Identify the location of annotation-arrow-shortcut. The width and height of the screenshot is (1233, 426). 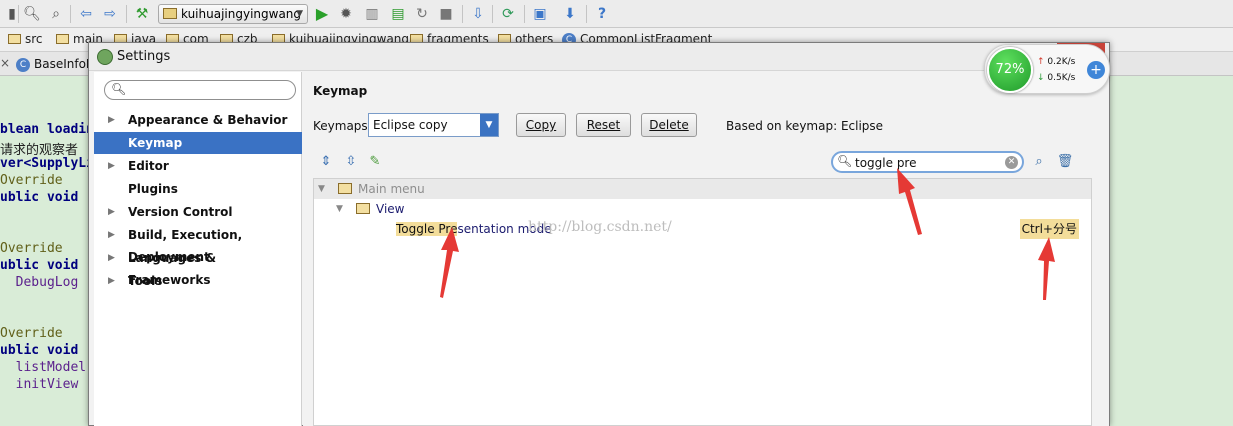
(1046, 268).